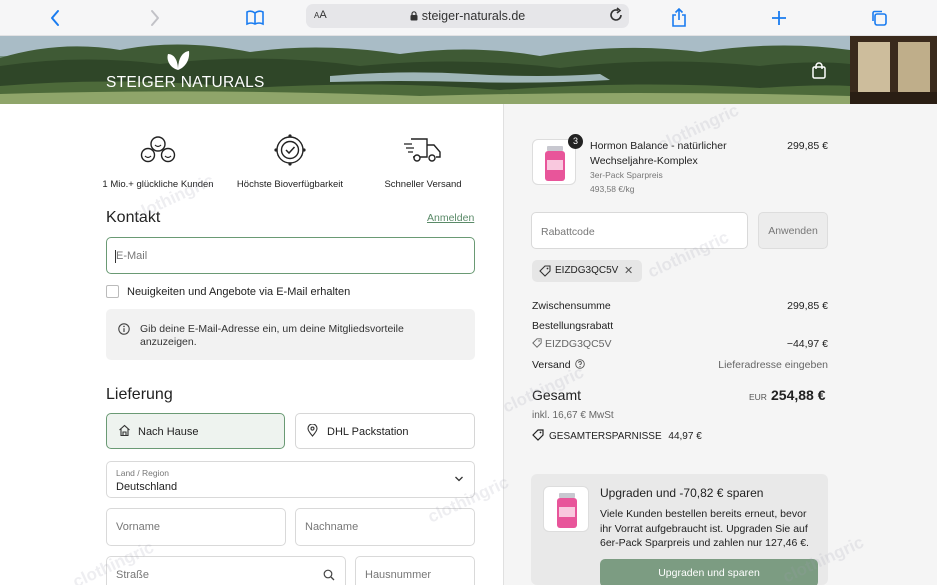  I want to click on order-discount-code: EIZDG3QC5V, so click(578, 344).